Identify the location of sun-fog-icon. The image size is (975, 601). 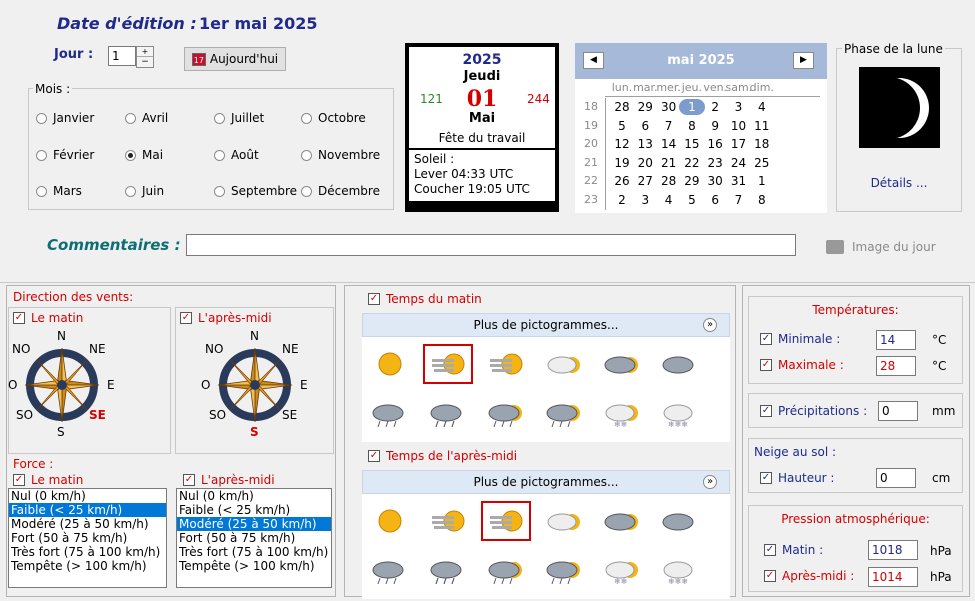
(506, 364).